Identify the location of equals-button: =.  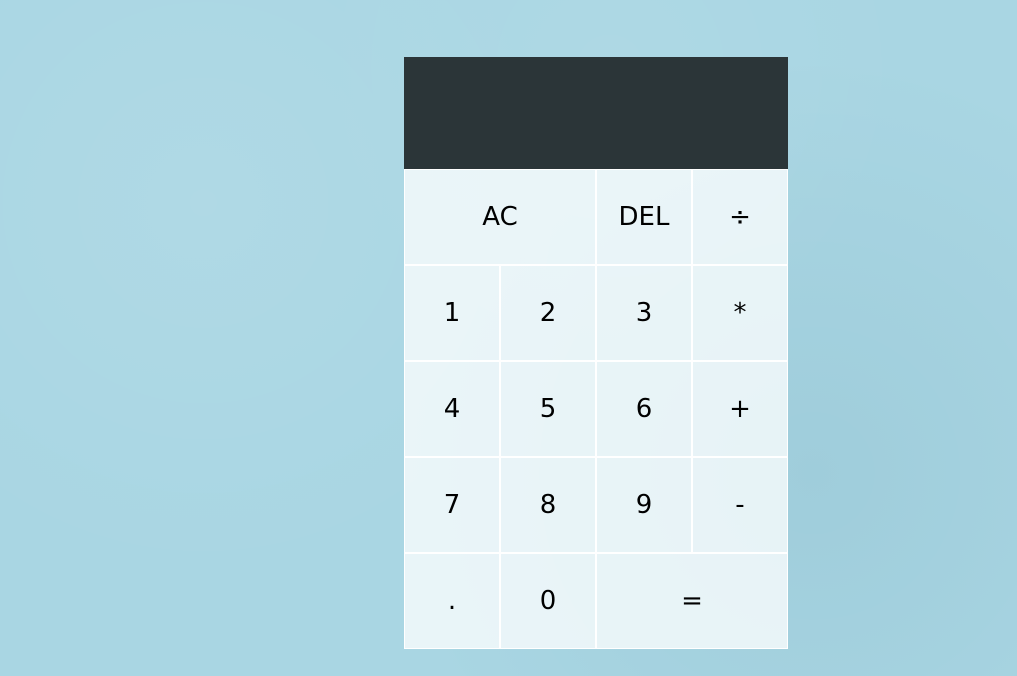
(692, 601).